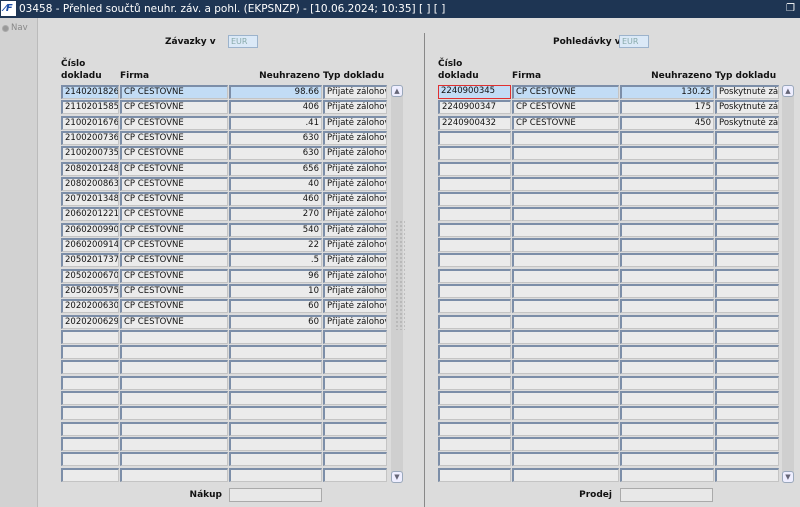 The height and width of the screenshot is (507, 800). What do you see at coordinates (275, 260) in the screenshot?
I see `table-cell: .5` at bounding box center [275, 260].